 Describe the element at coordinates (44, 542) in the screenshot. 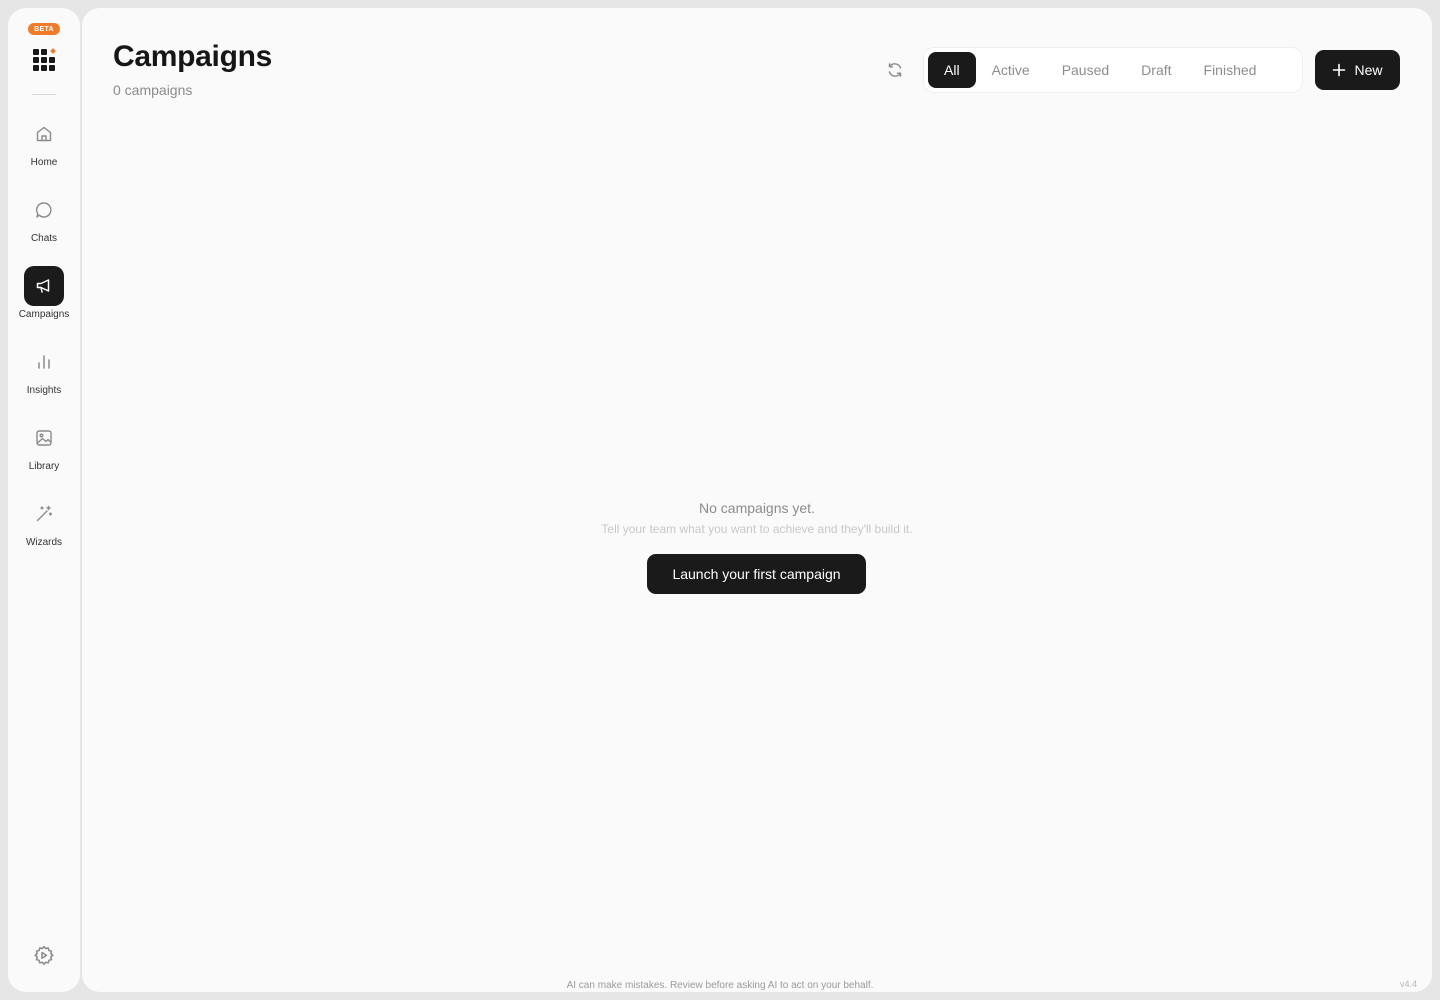

I see `sidebar-item-label: Wizards` at that location.